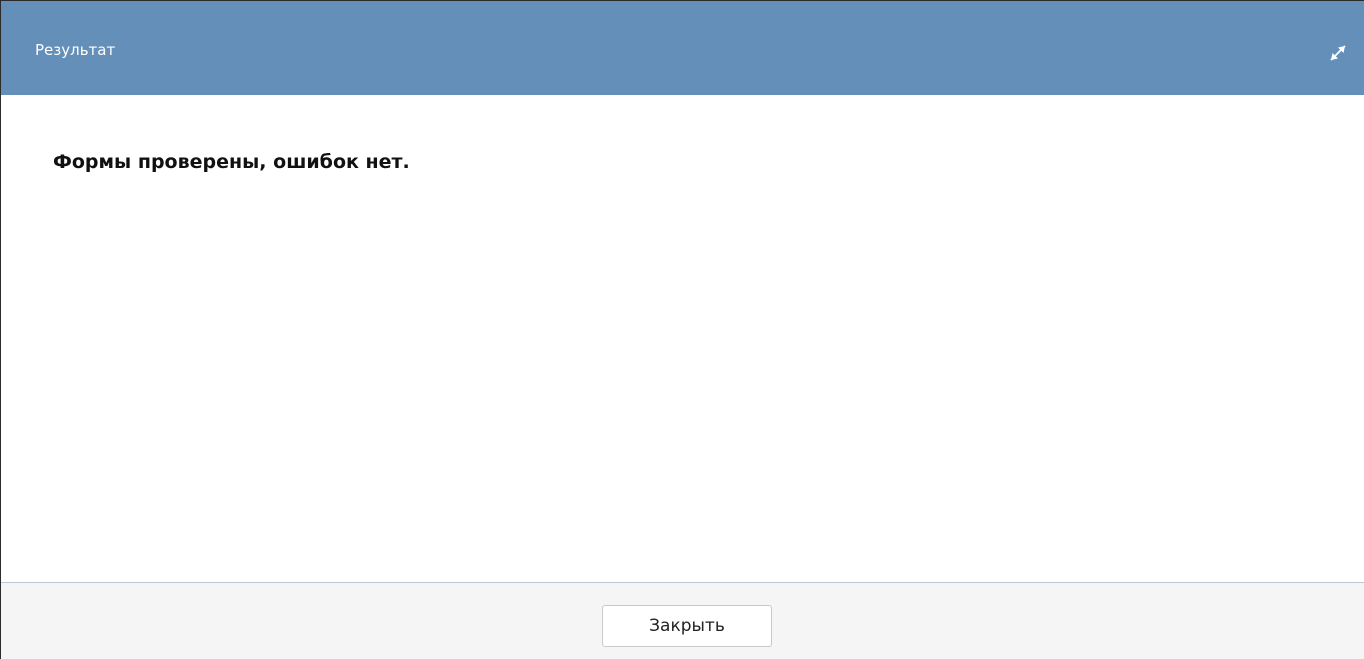 The height and width of the screenshot is (659, 1364). Describe the element at coordinates (1338, 53) in the screenshot. I see `maximize-icon` at that location.